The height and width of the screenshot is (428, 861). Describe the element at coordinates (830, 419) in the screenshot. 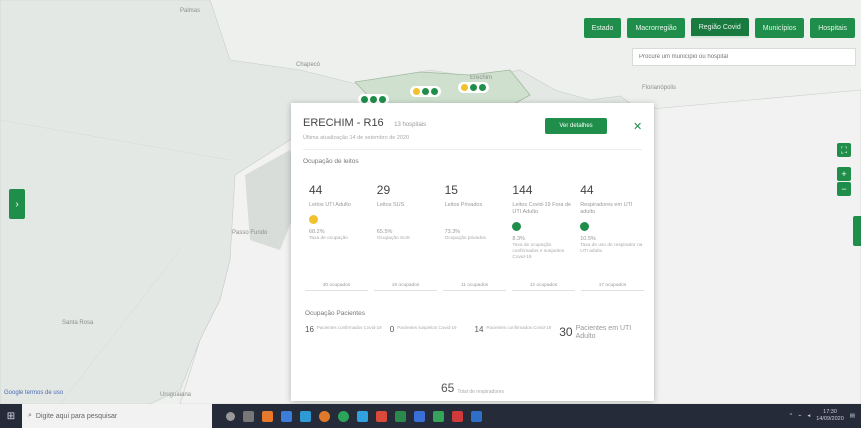

I see `clock-date: 14/09/2020` at that location.